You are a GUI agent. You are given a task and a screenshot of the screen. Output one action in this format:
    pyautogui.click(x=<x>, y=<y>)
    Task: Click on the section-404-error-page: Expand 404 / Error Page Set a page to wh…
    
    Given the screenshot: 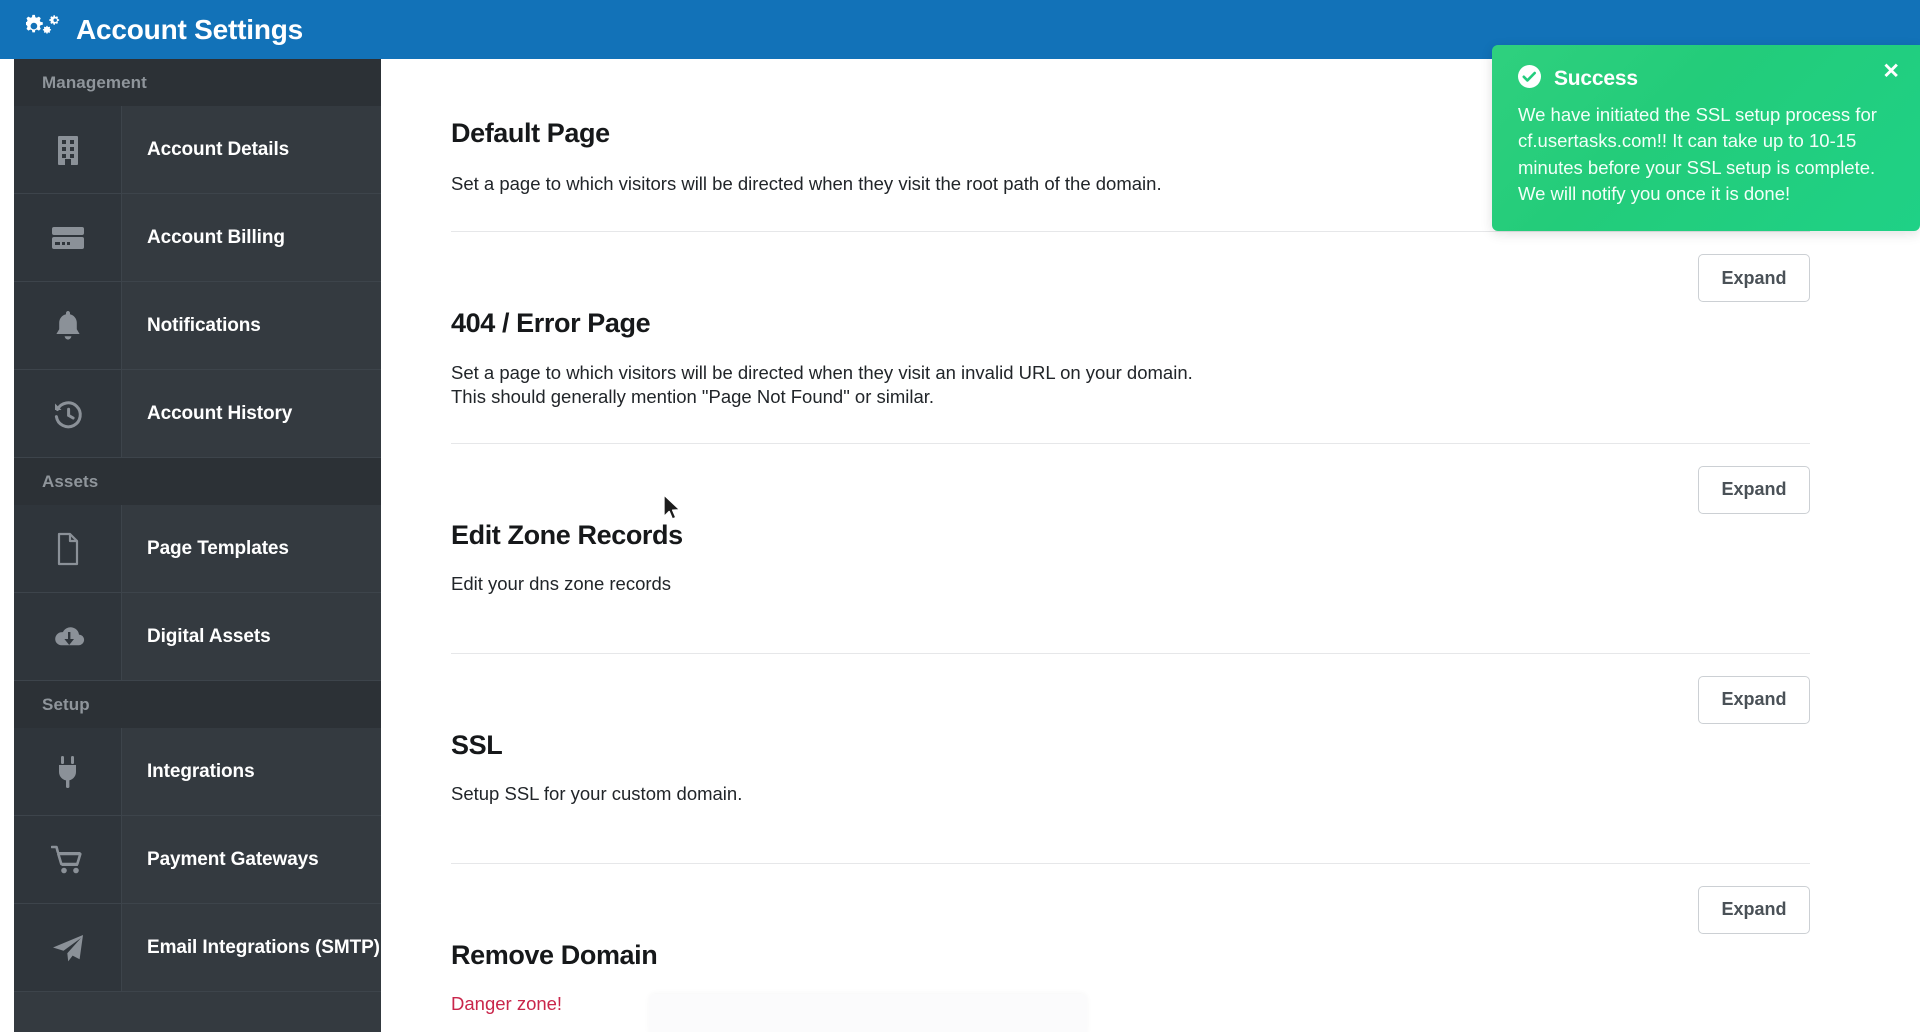 What is the action you would take?
    pyautogui.click(x=1150, y=321)
    